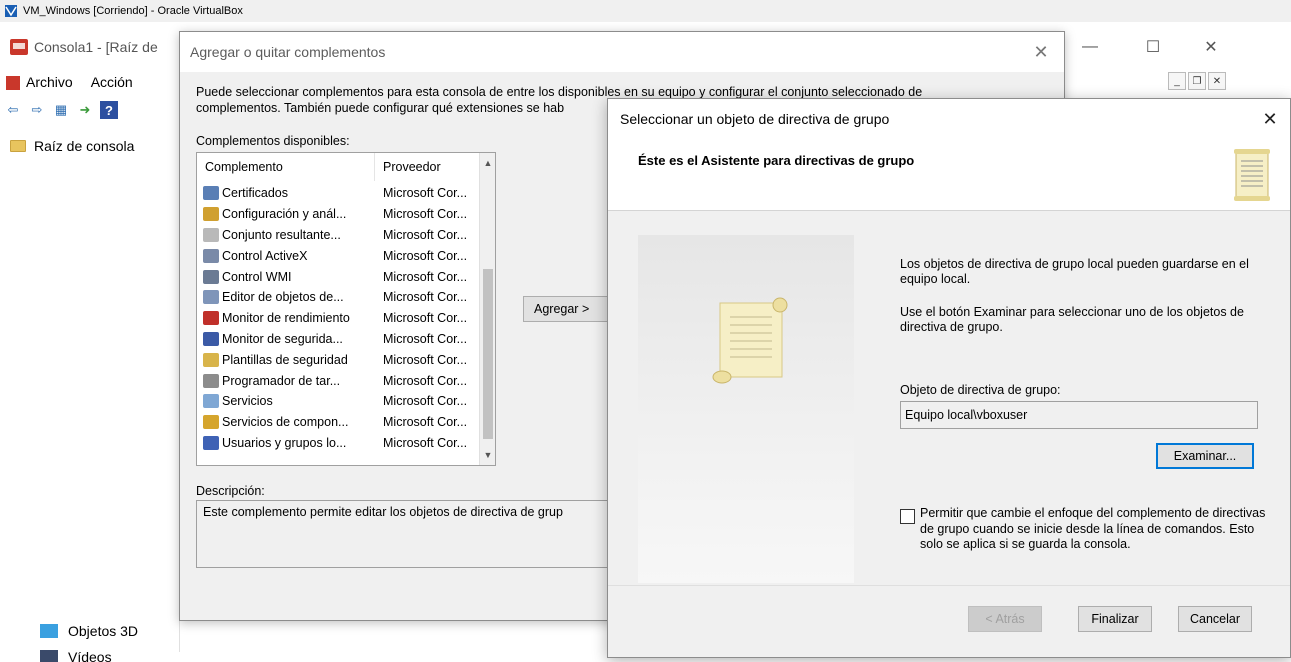 This screenshot has width=1291, height=662. What do you see at coordinates (37, 110) in the screenshot?
I see `forward-arrow-icon: ⇨` at bounding box center [37, 110].